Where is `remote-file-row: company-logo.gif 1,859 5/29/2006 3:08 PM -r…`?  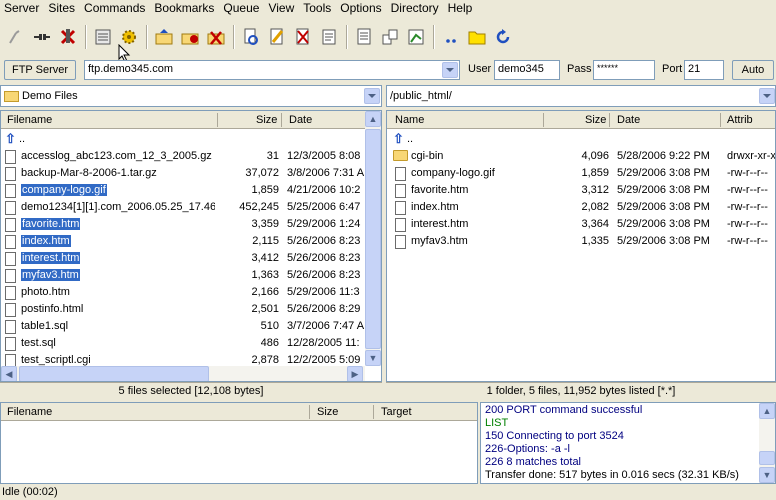
remote-file-row: company-logo.gif 1,859 5/29/2006 3:08 PM -r… is located at coordinates (581, 173).